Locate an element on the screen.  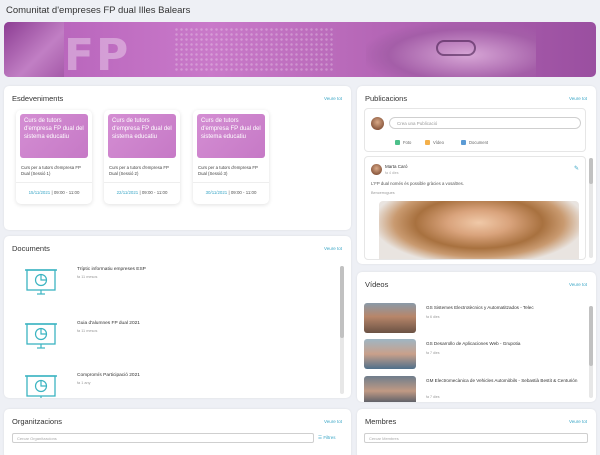
members-search-input: Cercar Membres is located at coordinates (476, 438).